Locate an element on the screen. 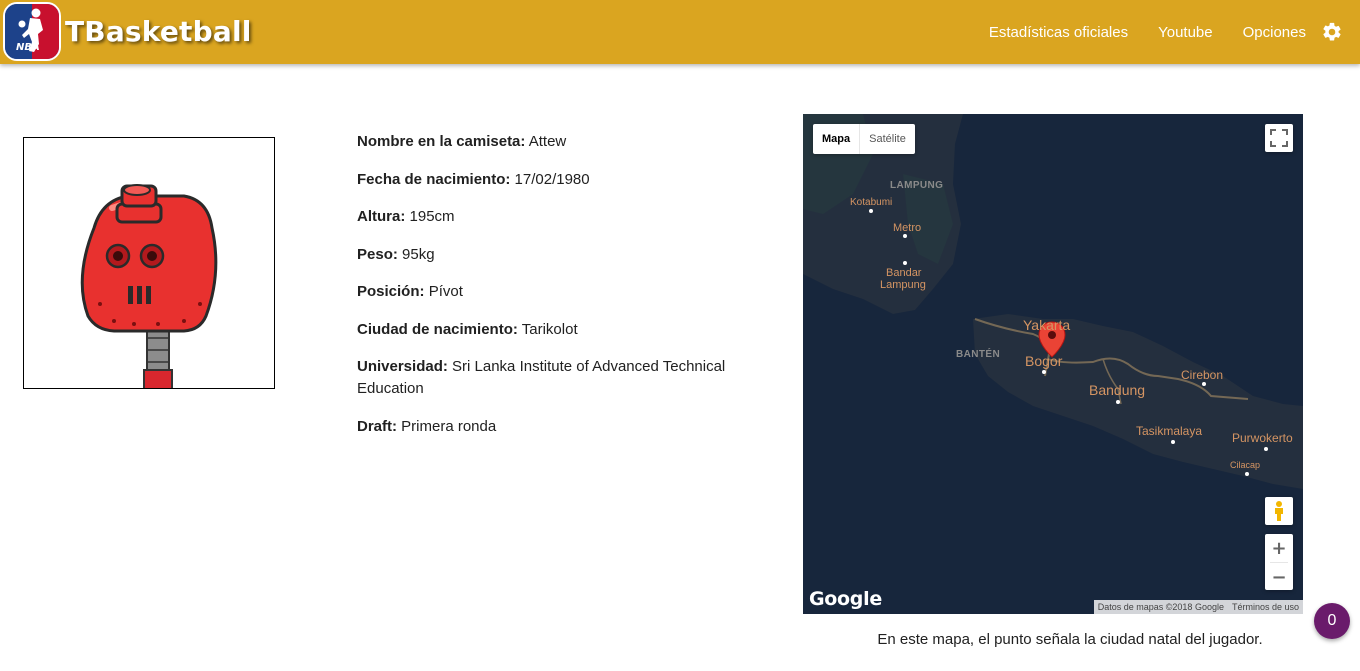  field-label: Nombre en la camiseta: is located at coordinates (441, 141).